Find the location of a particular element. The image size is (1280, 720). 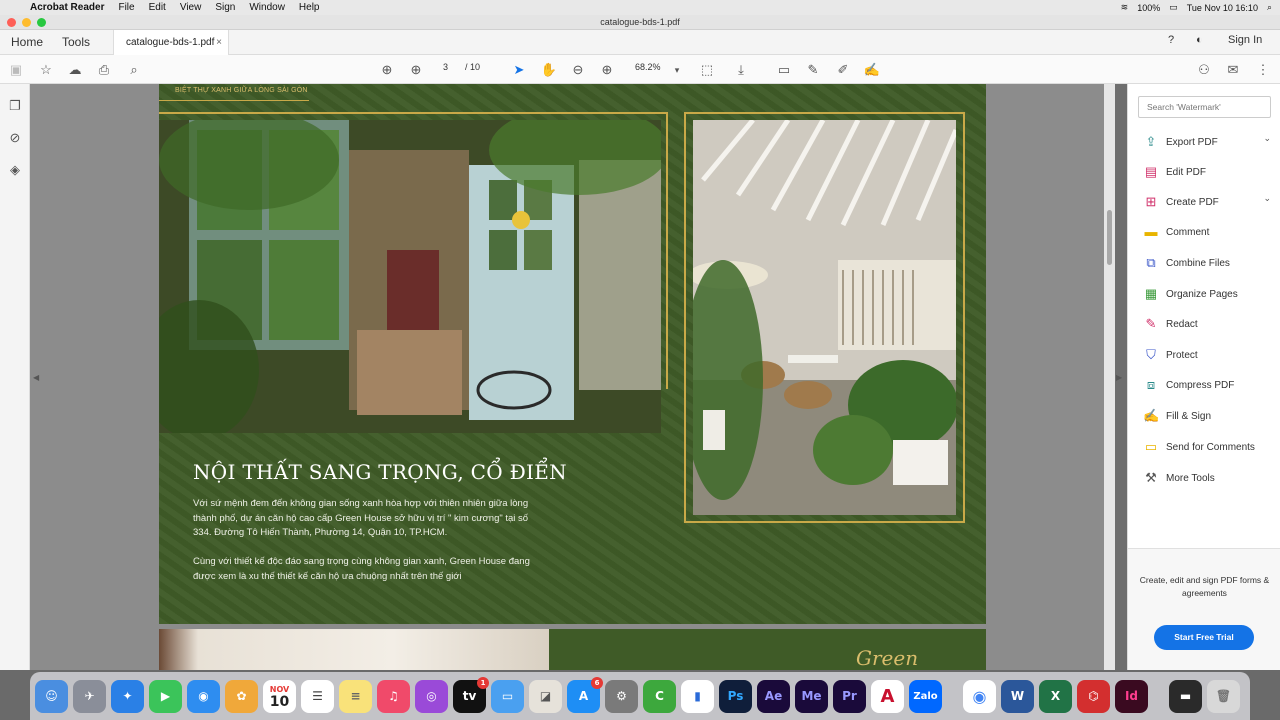

window-titlebar: catalogue-bds-1.pdf is located at coordinates (640, 22).